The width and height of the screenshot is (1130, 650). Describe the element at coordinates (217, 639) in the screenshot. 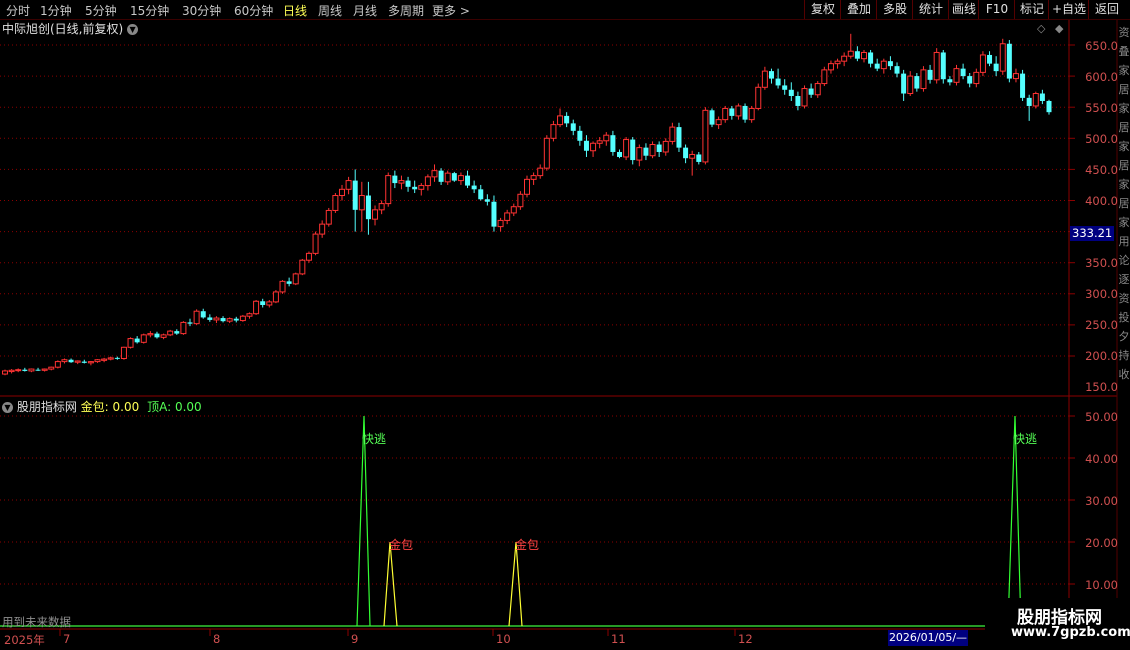

I see `date-label-month: 8` at that location.